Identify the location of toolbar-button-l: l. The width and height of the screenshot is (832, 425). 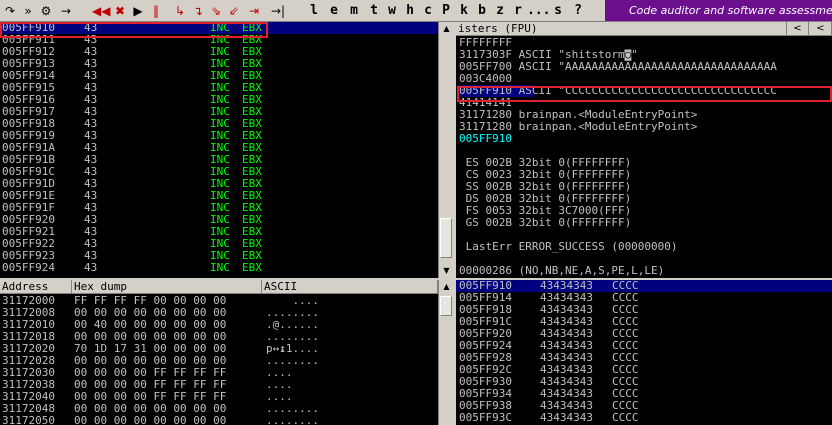
(314, 11).